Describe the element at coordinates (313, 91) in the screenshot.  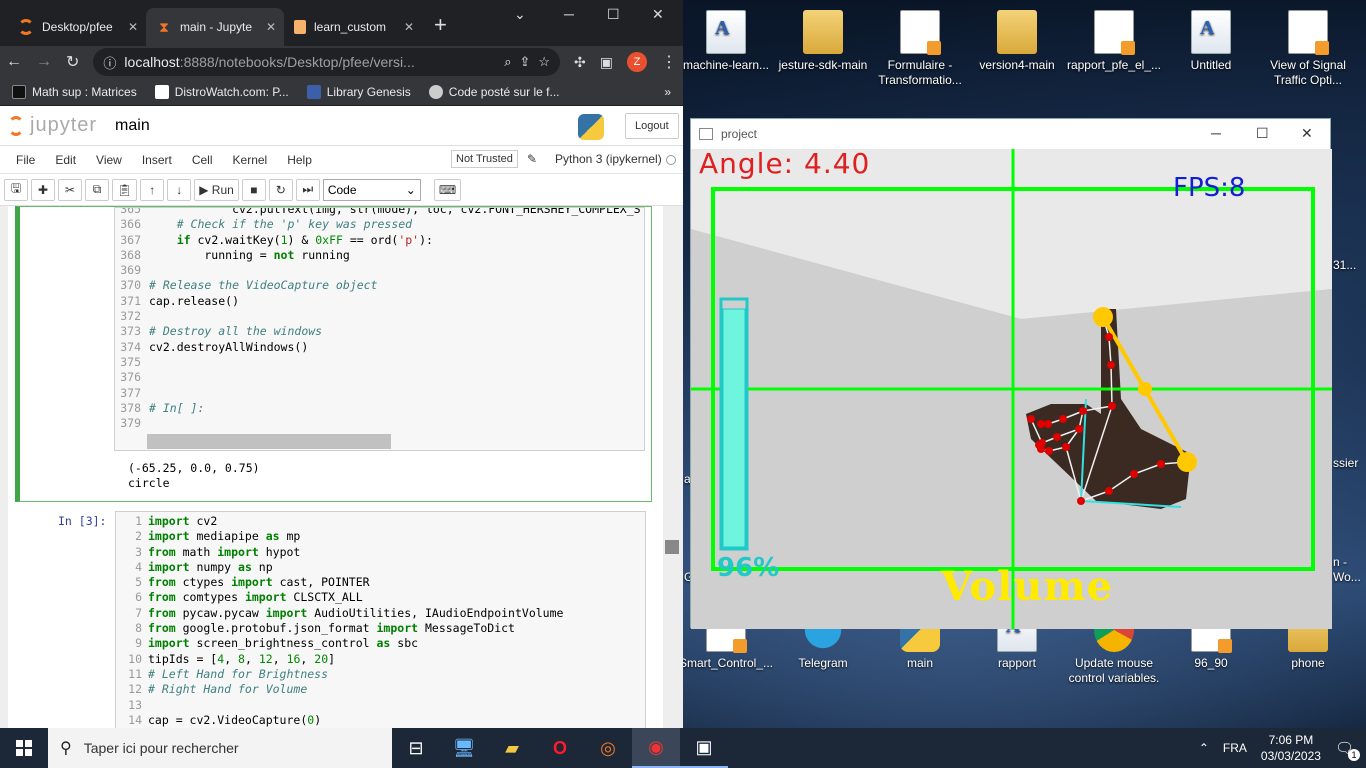
I see `bookmark-favicon-icon` at that location.